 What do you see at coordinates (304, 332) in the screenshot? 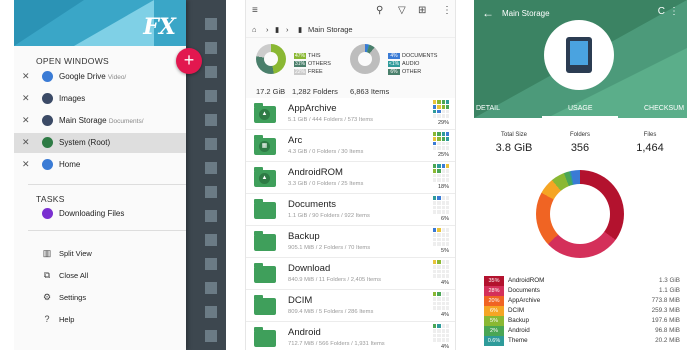
I see `file-name: Android` at bounding box center [304, 332].